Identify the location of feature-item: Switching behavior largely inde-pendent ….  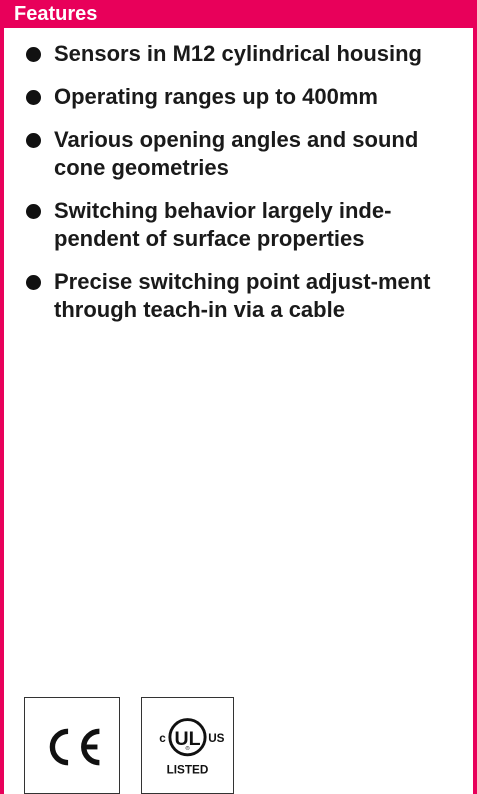
(233, 225).